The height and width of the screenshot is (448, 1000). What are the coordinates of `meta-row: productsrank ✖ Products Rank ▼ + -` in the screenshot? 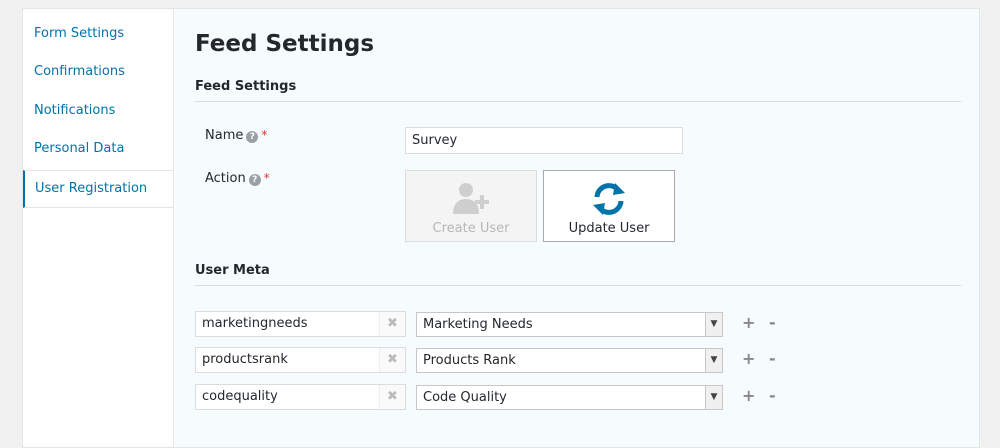 It's located at (505, 360).